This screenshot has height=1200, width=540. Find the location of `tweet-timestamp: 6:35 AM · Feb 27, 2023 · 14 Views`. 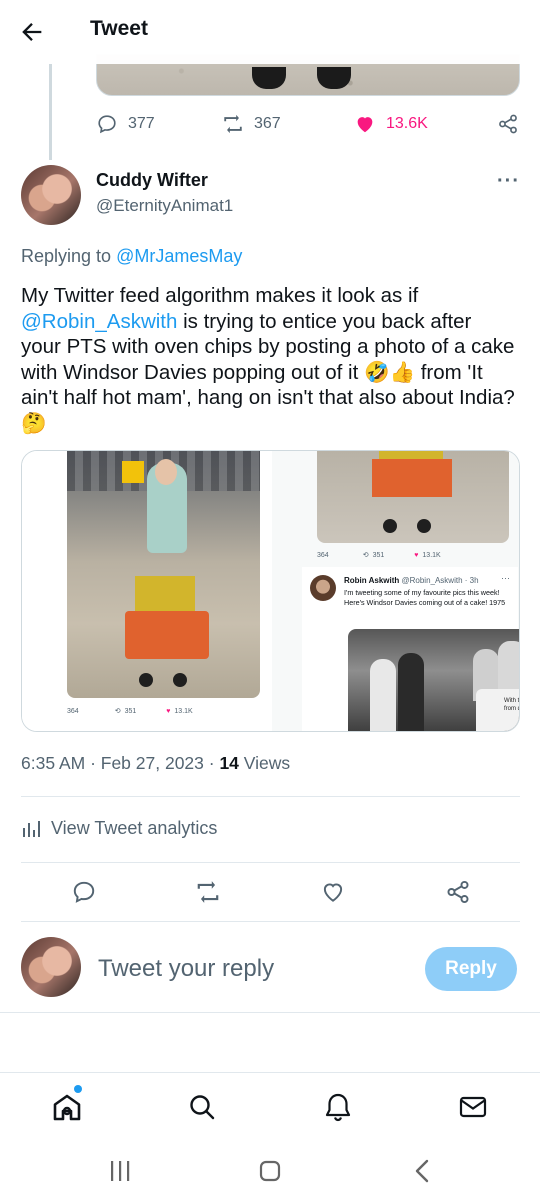

tweet-timestamp: 6:35 AM · Feb 27, 2023 · 14 Views is located at coordinates (155, 763).